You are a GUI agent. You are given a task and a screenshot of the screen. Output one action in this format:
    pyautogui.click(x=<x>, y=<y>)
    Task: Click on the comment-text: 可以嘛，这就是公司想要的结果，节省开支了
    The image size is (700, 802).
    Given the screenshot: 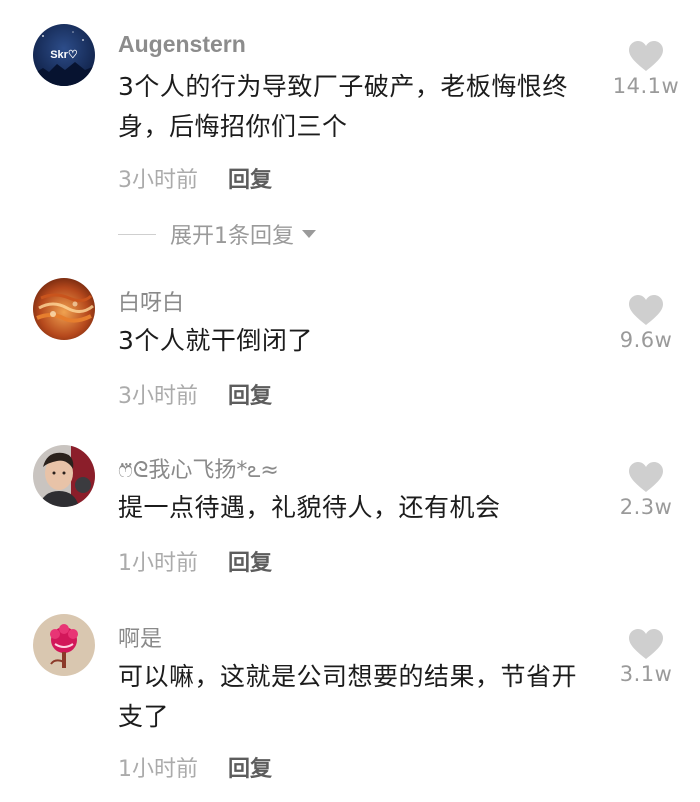 What is the action you would take?
    pyautogui.click(x=348, y=696)
    